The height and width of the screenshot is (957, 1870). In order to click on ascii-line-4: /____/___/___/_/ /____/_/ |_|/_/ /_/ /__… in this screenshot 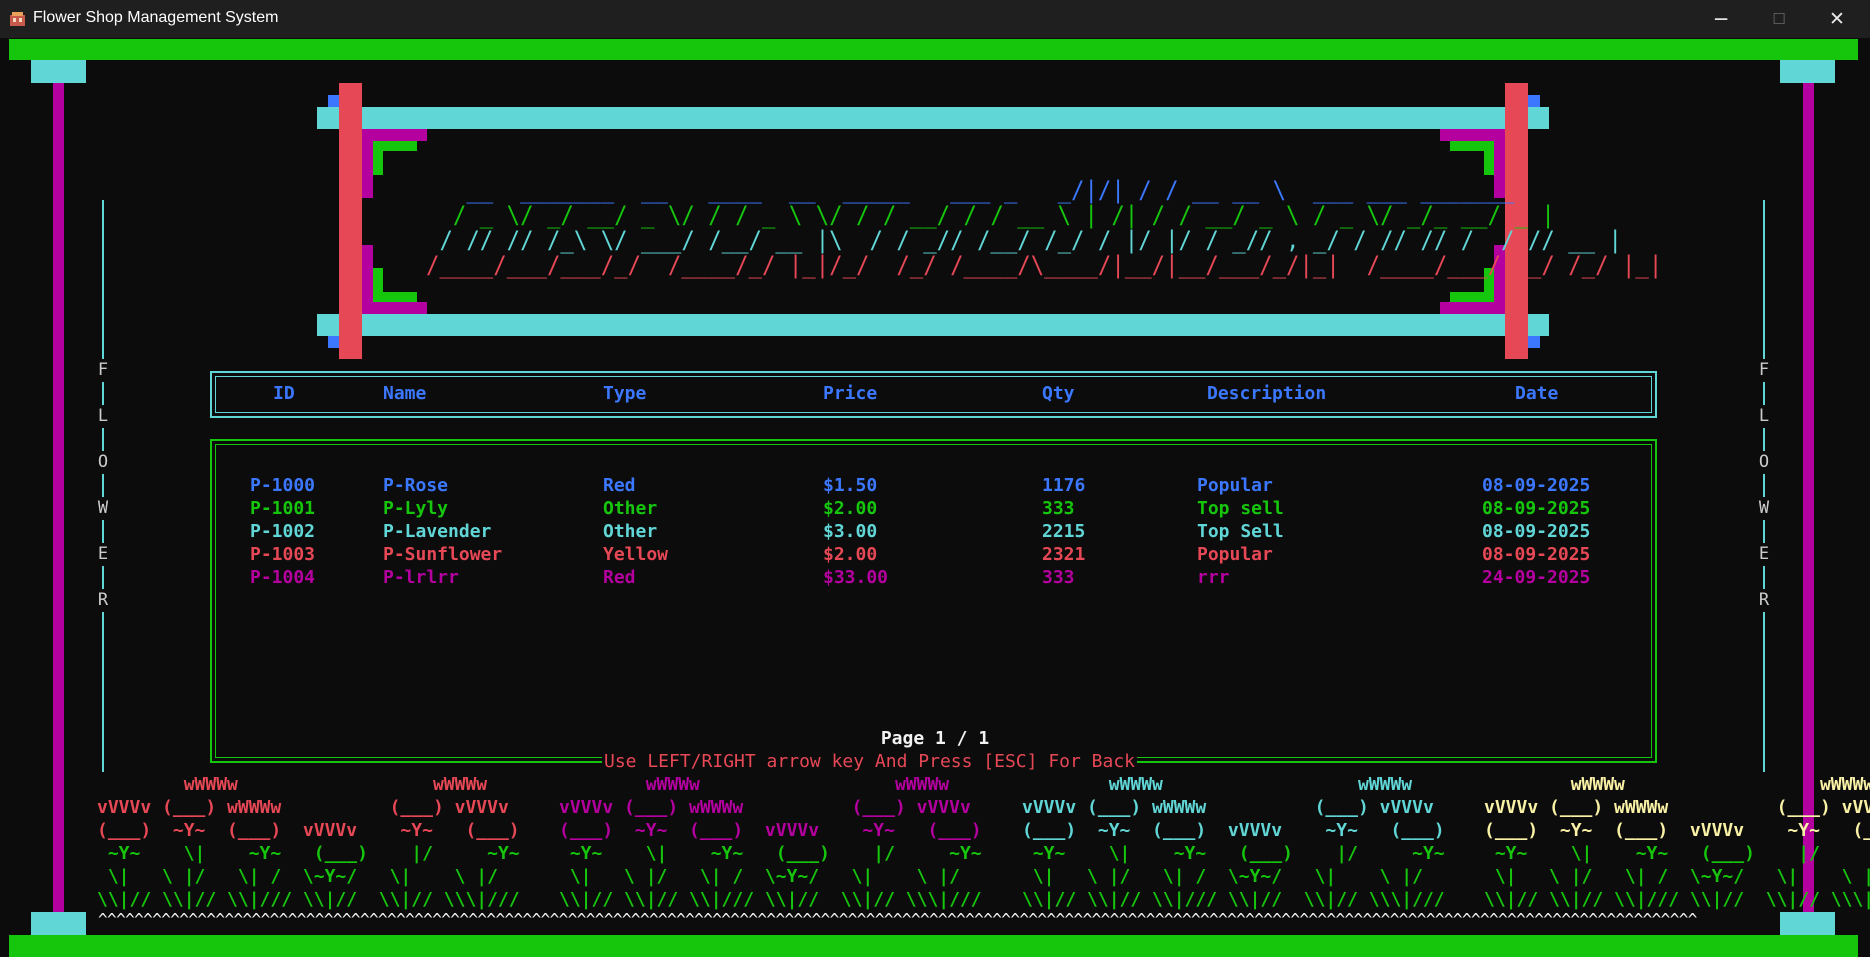, I will do `click(1044, 265)`.